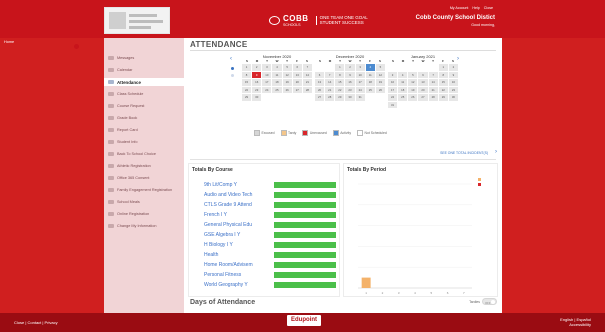 Image resolution: width=605 pixels, height=332 pixels. What do you see at coordinates (238, 265) in the screenshot?
I see `course-name-link: Home Room/Advisem` at bounding box center [238, 265].